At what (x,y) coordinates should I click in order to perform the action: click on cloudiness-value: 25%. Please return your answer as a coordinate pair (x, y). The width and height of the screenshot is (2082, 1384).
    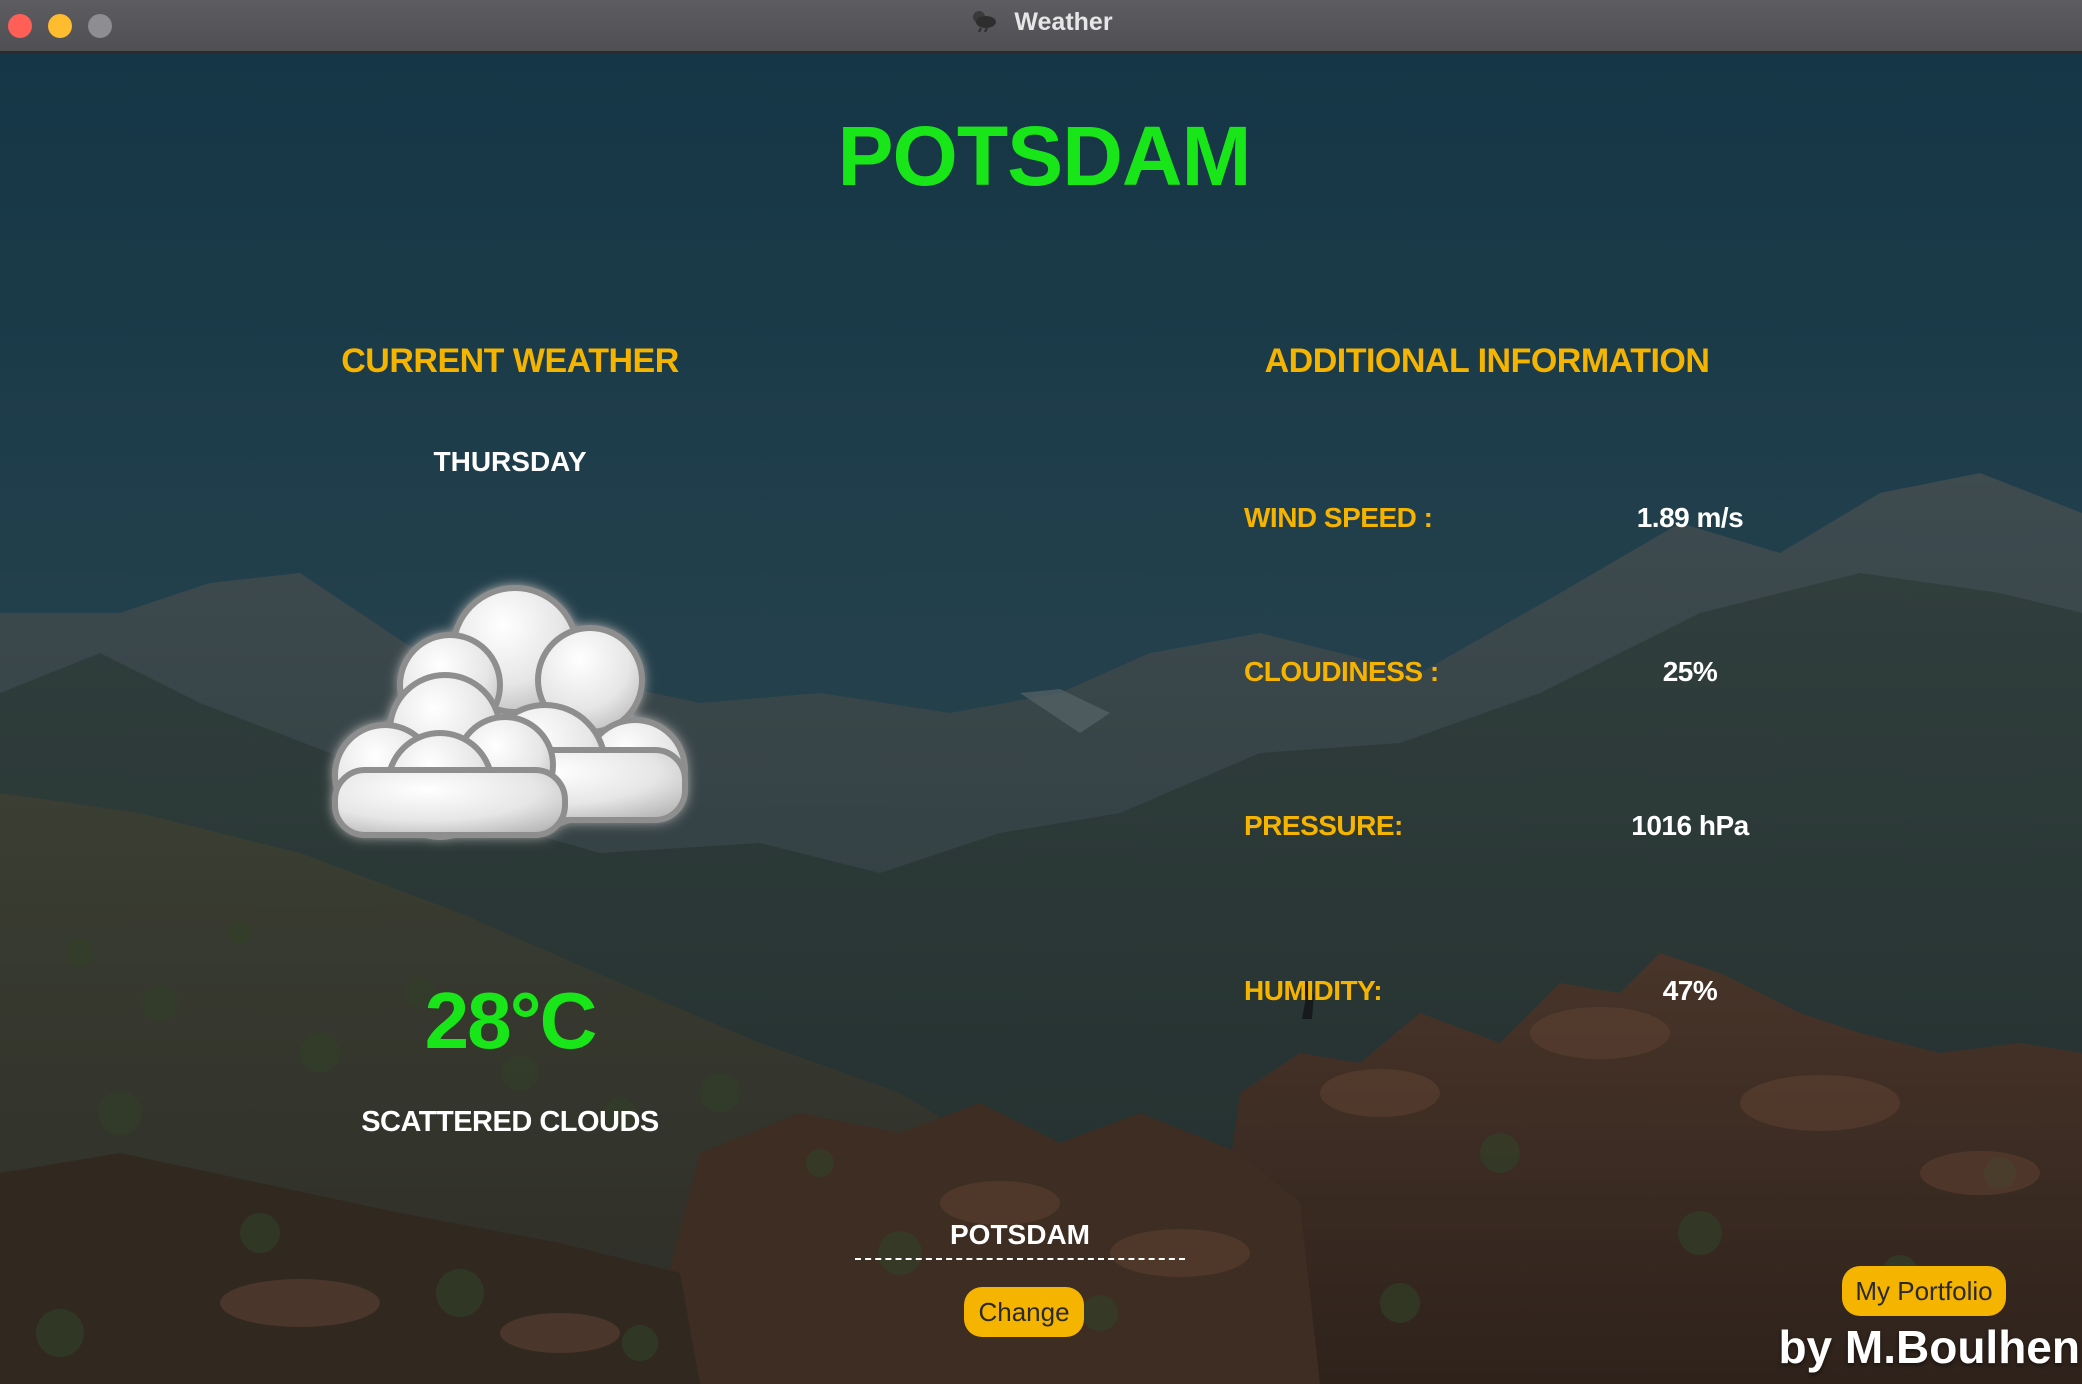
    Looking at the image, I should click on (1690, 671).